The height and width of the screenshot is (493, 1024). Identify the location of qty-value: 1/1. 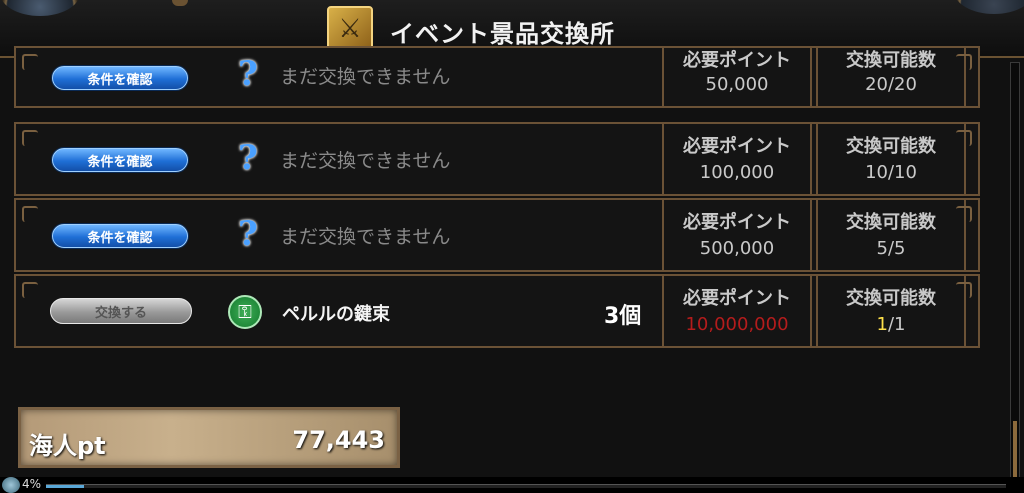
(891, 324).